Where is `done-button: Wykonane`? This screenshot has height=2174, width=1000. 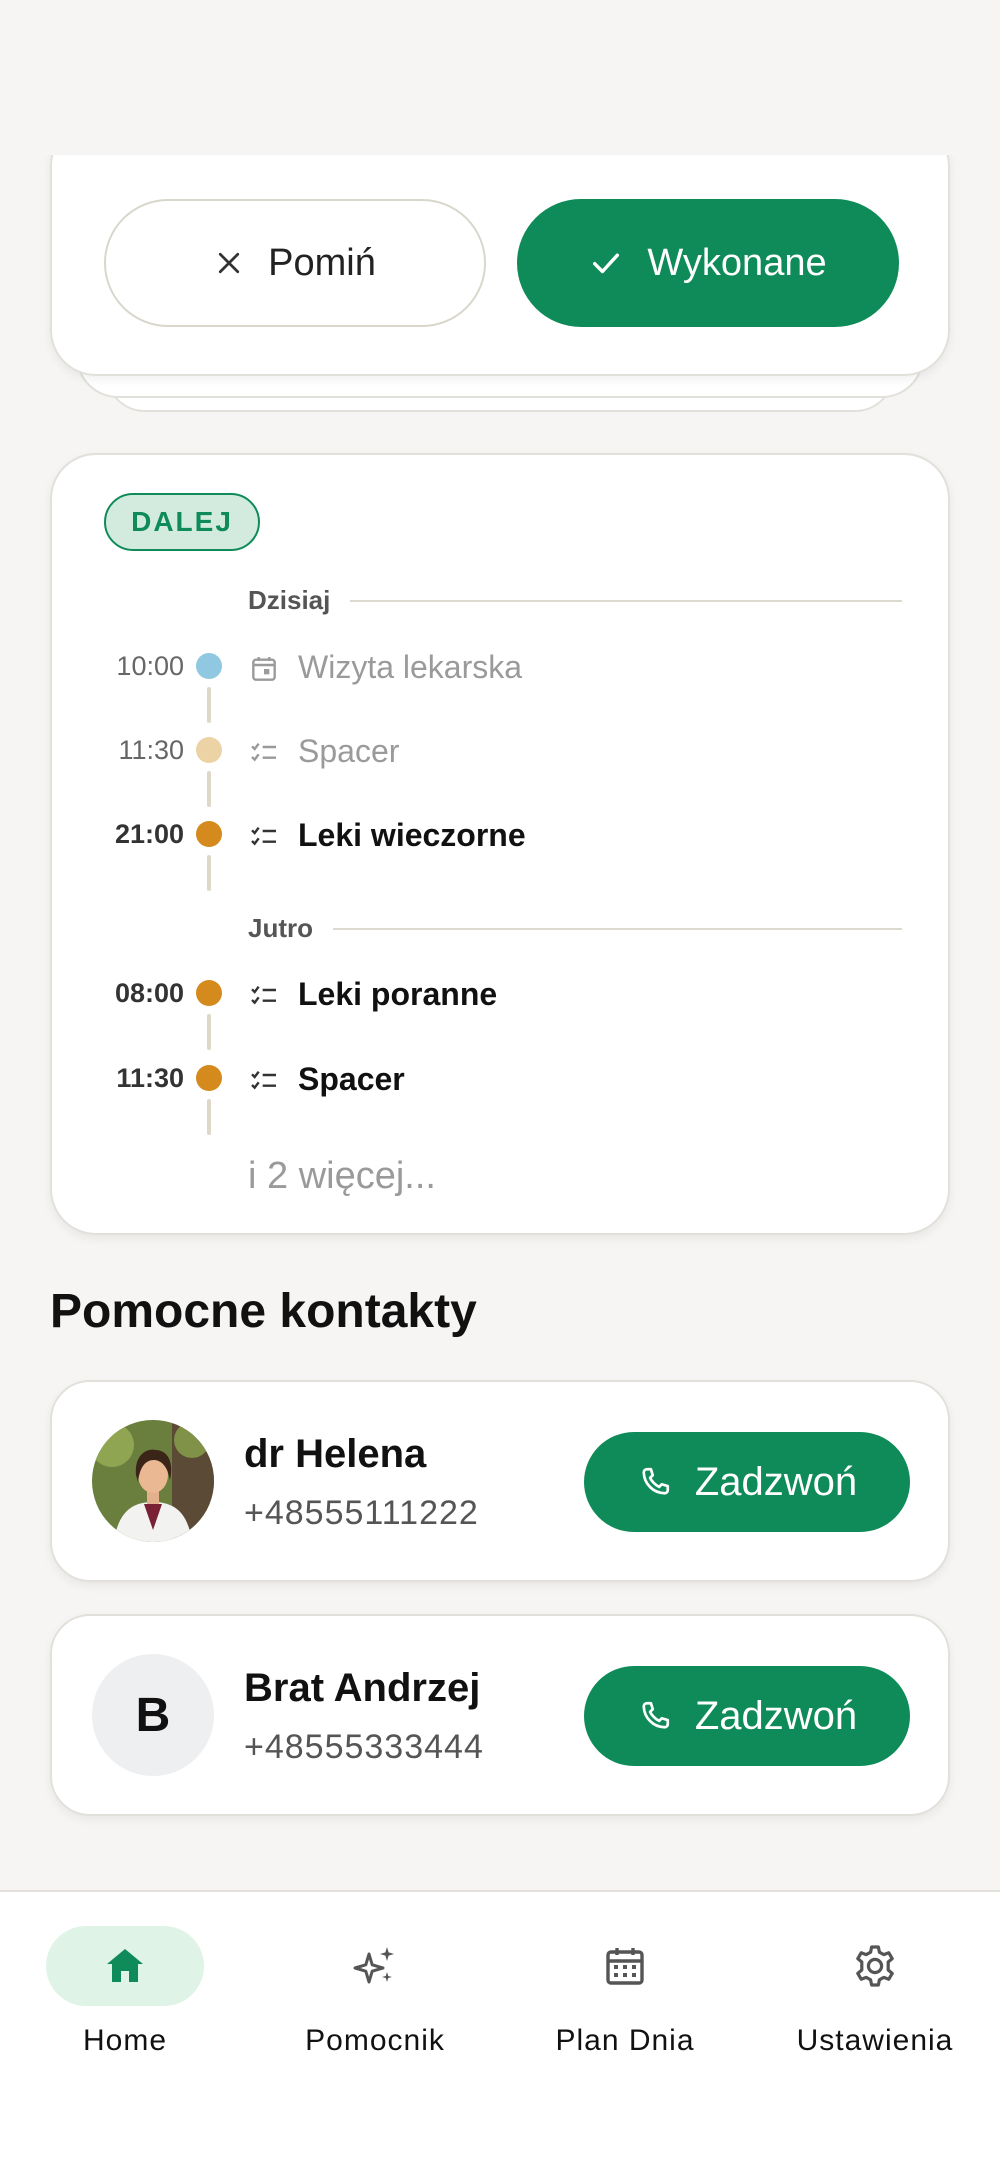
done-button: Wykonane is located at coordinates (708, 263).